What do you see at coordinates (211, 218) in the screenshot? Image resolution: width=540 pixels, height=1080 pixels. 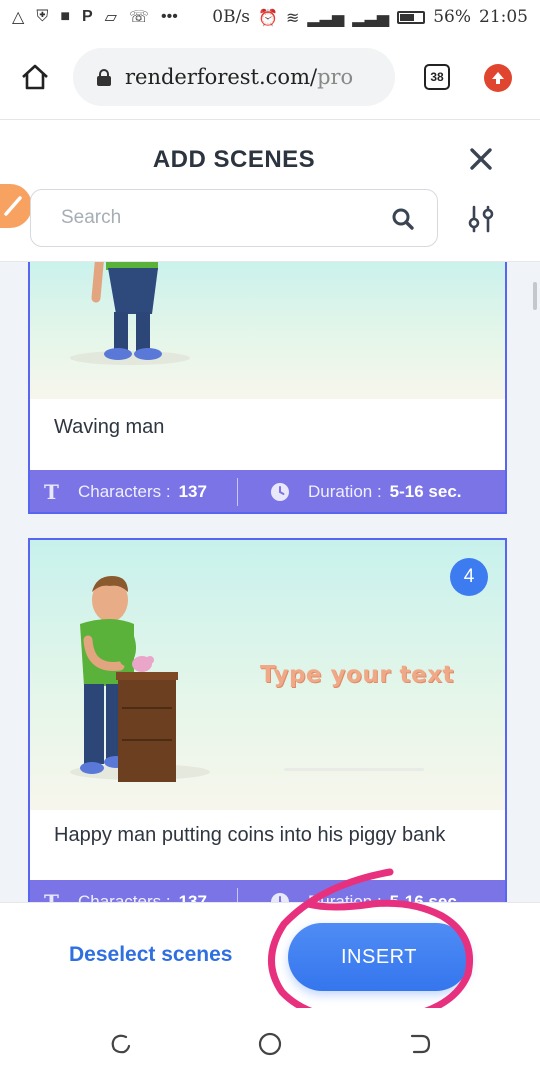 I see `search-input` at bounding box center [211, 218].